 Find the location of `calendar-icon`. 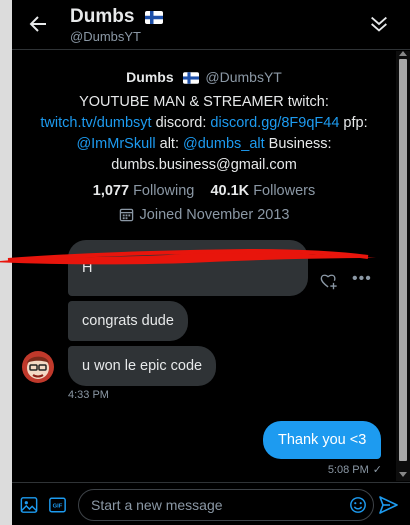

calendar-icon is located at coordinates (126, 215).